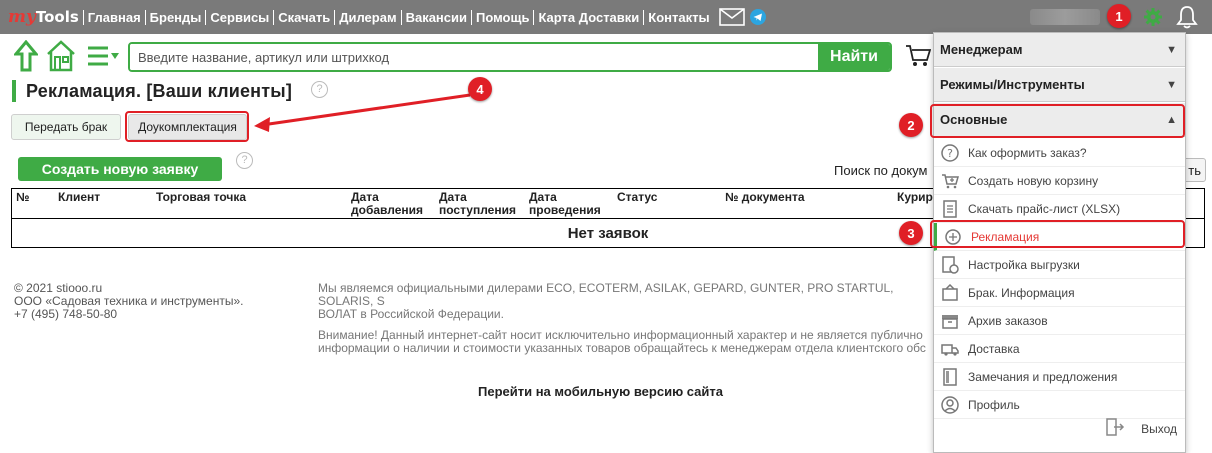 The image size is (1212, 453). What do you see at coordinates (911, 125) in the screenshot?
I see `annotation-badge-2: 2` at bounding box center [911, 125].